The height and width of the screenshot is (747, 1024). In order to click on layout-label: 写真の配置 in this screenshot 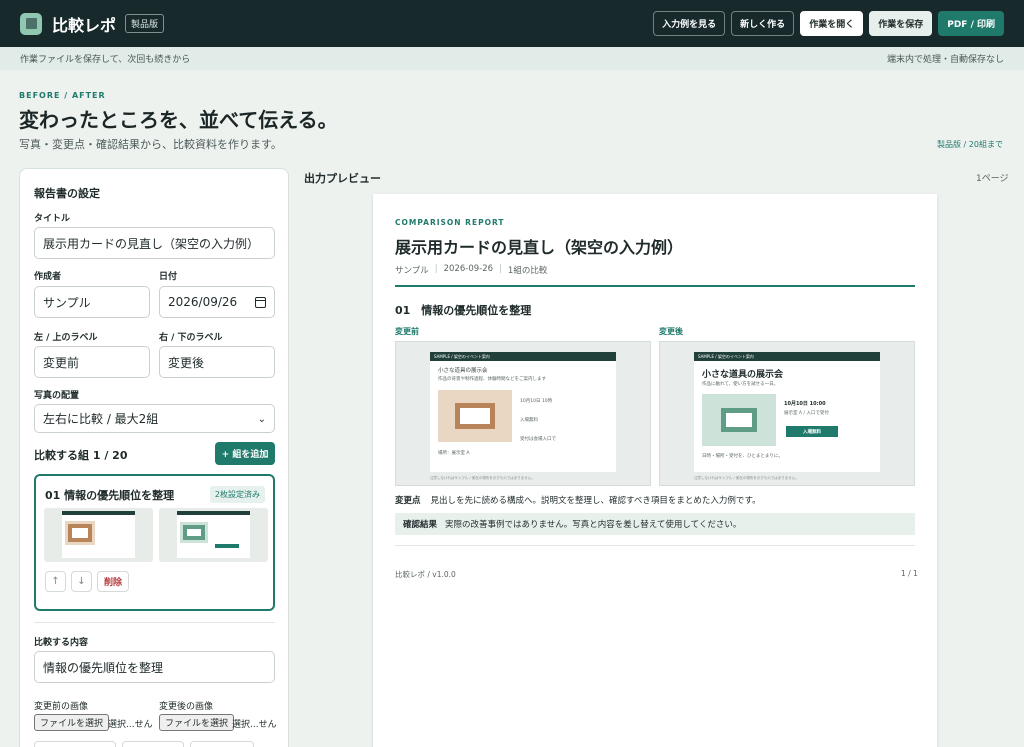, I will do `click(57, 396)`.